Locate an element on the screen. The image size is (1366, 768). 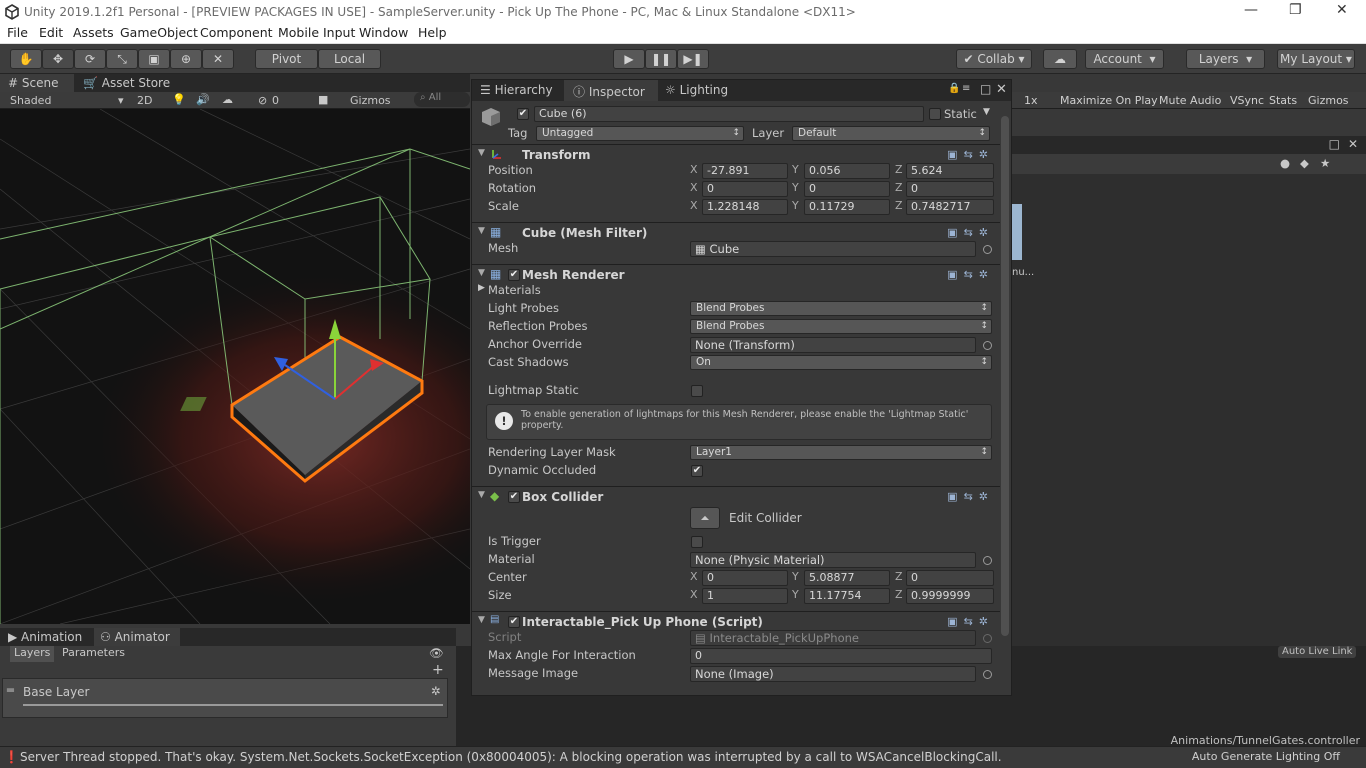
maximize-inspector-icon: □ is located at coordinates (985, 89).